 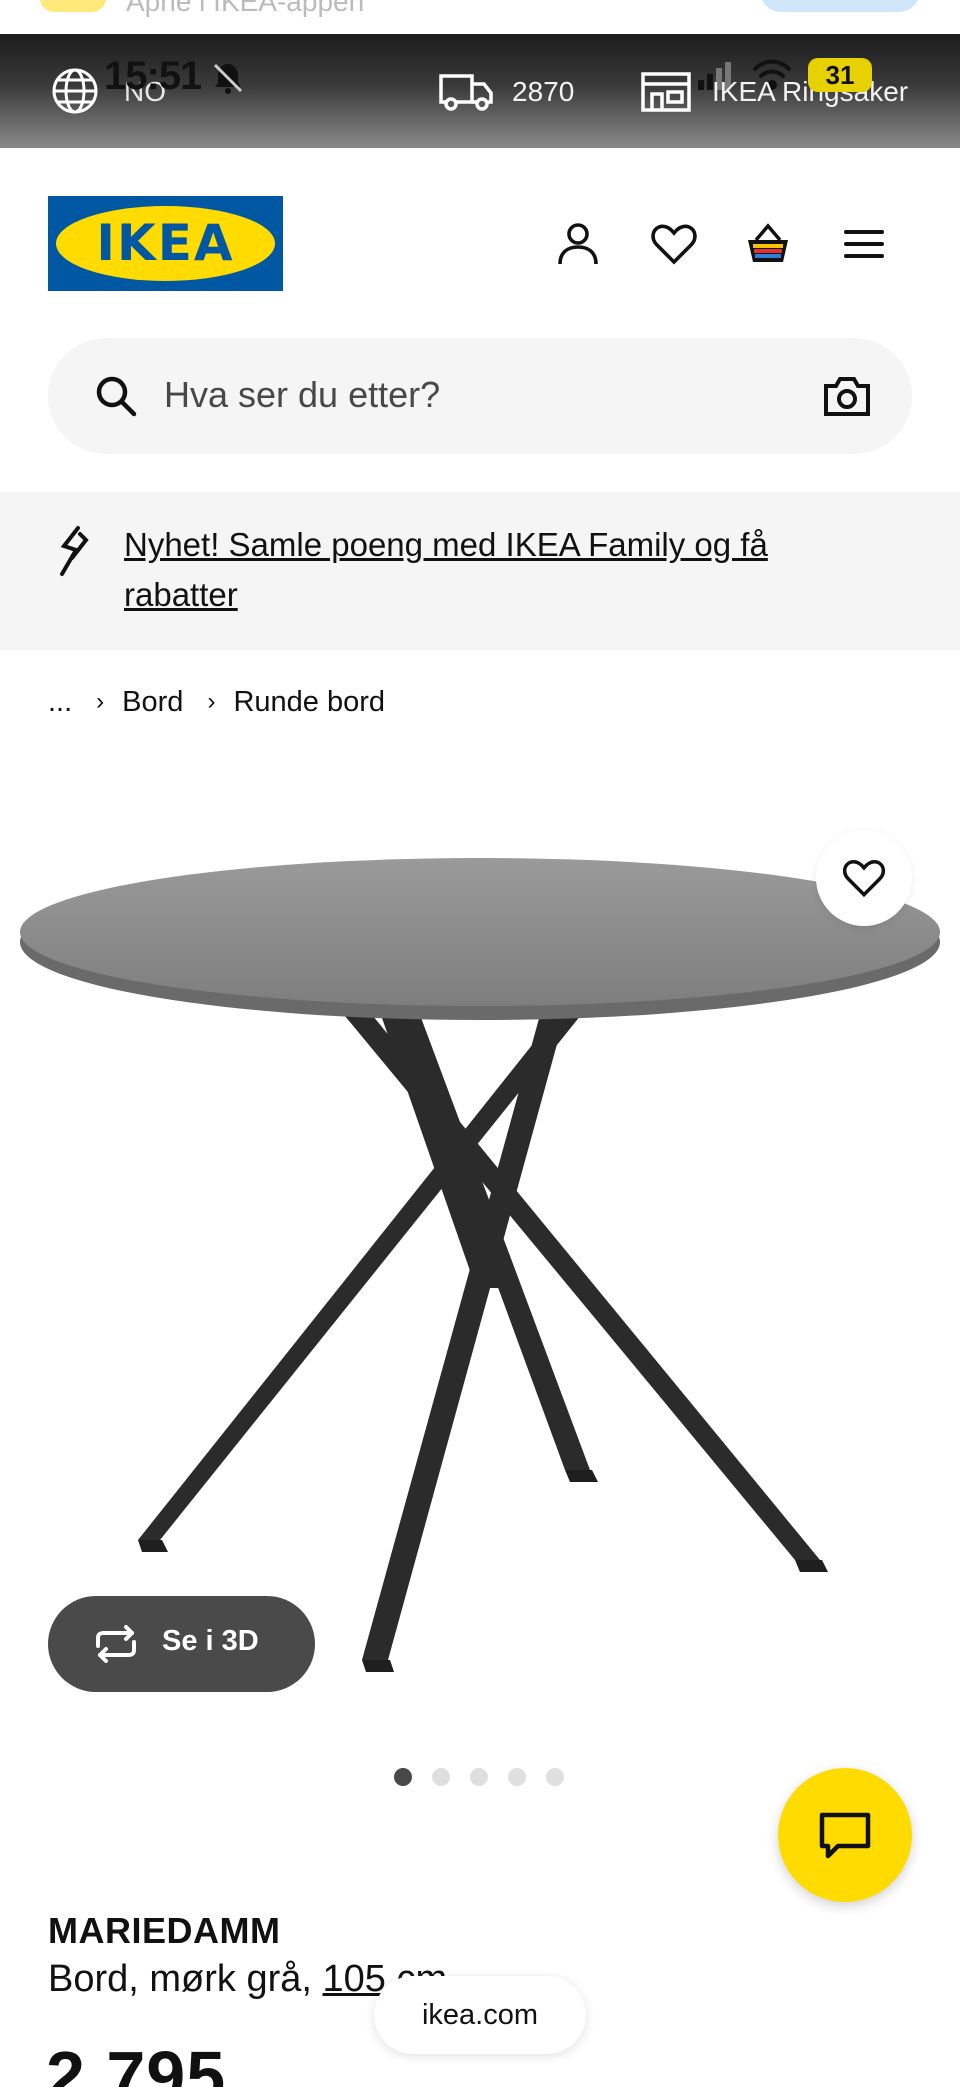 What do you see at coordinates (302, 395) in the screenshot?
I see `search-input: Hva ser du etter?` at bounding box center [302, 395].